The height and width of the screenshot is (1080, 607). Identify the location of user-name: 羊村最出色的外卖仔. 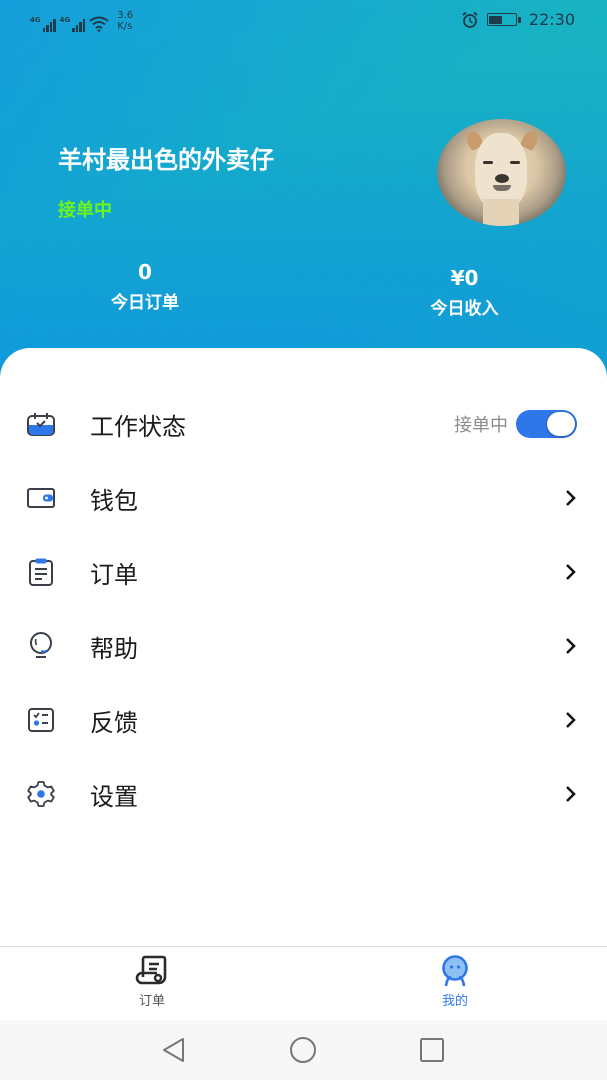
(166, 160).